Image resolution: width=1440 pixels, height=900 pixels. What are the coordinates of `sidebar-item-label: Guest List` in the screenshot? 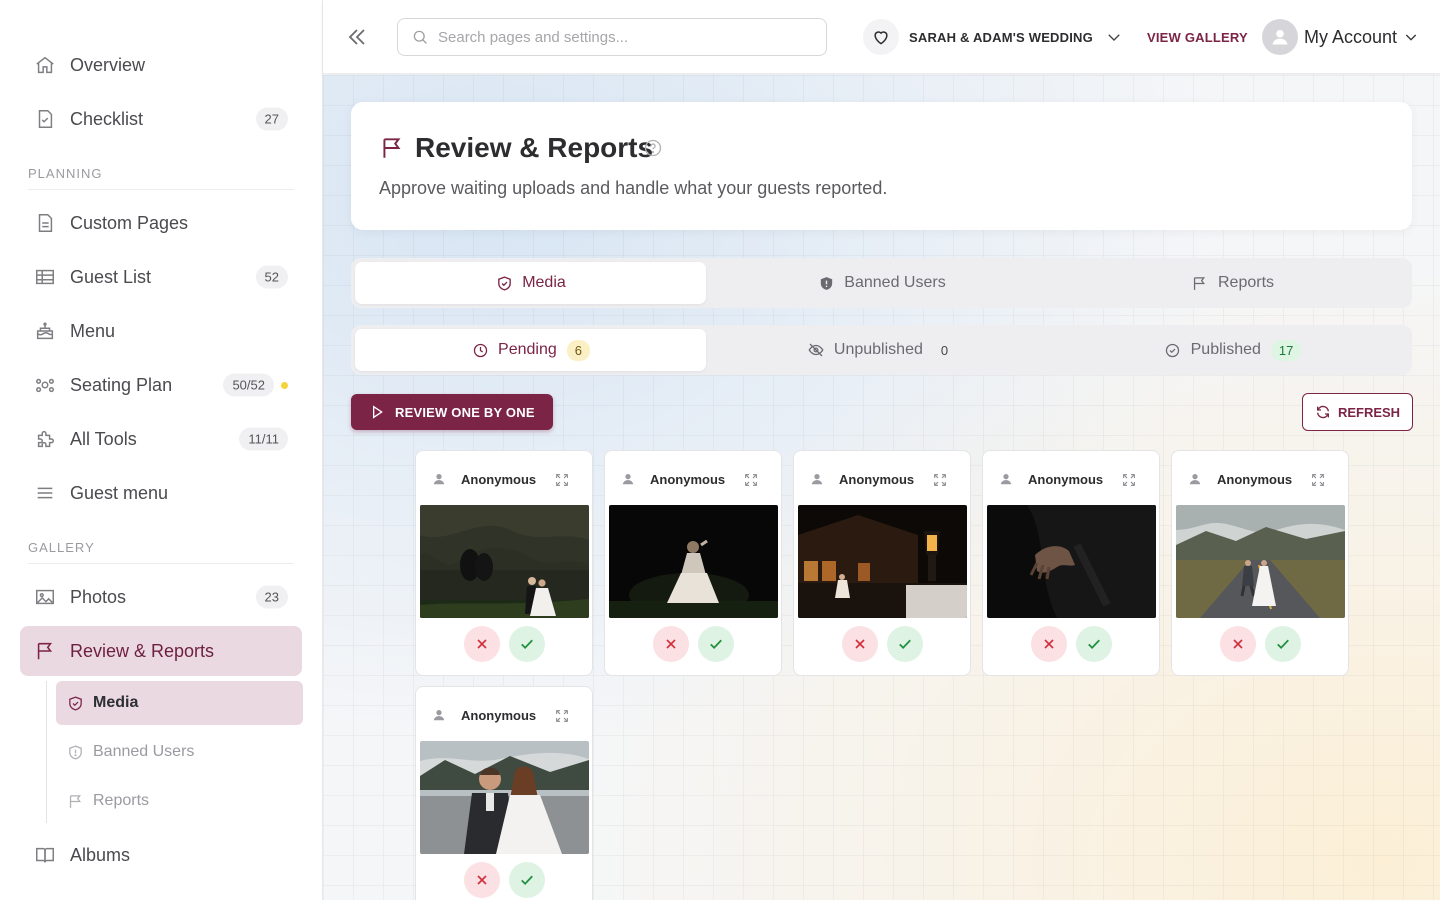 It's located at (111, 276).